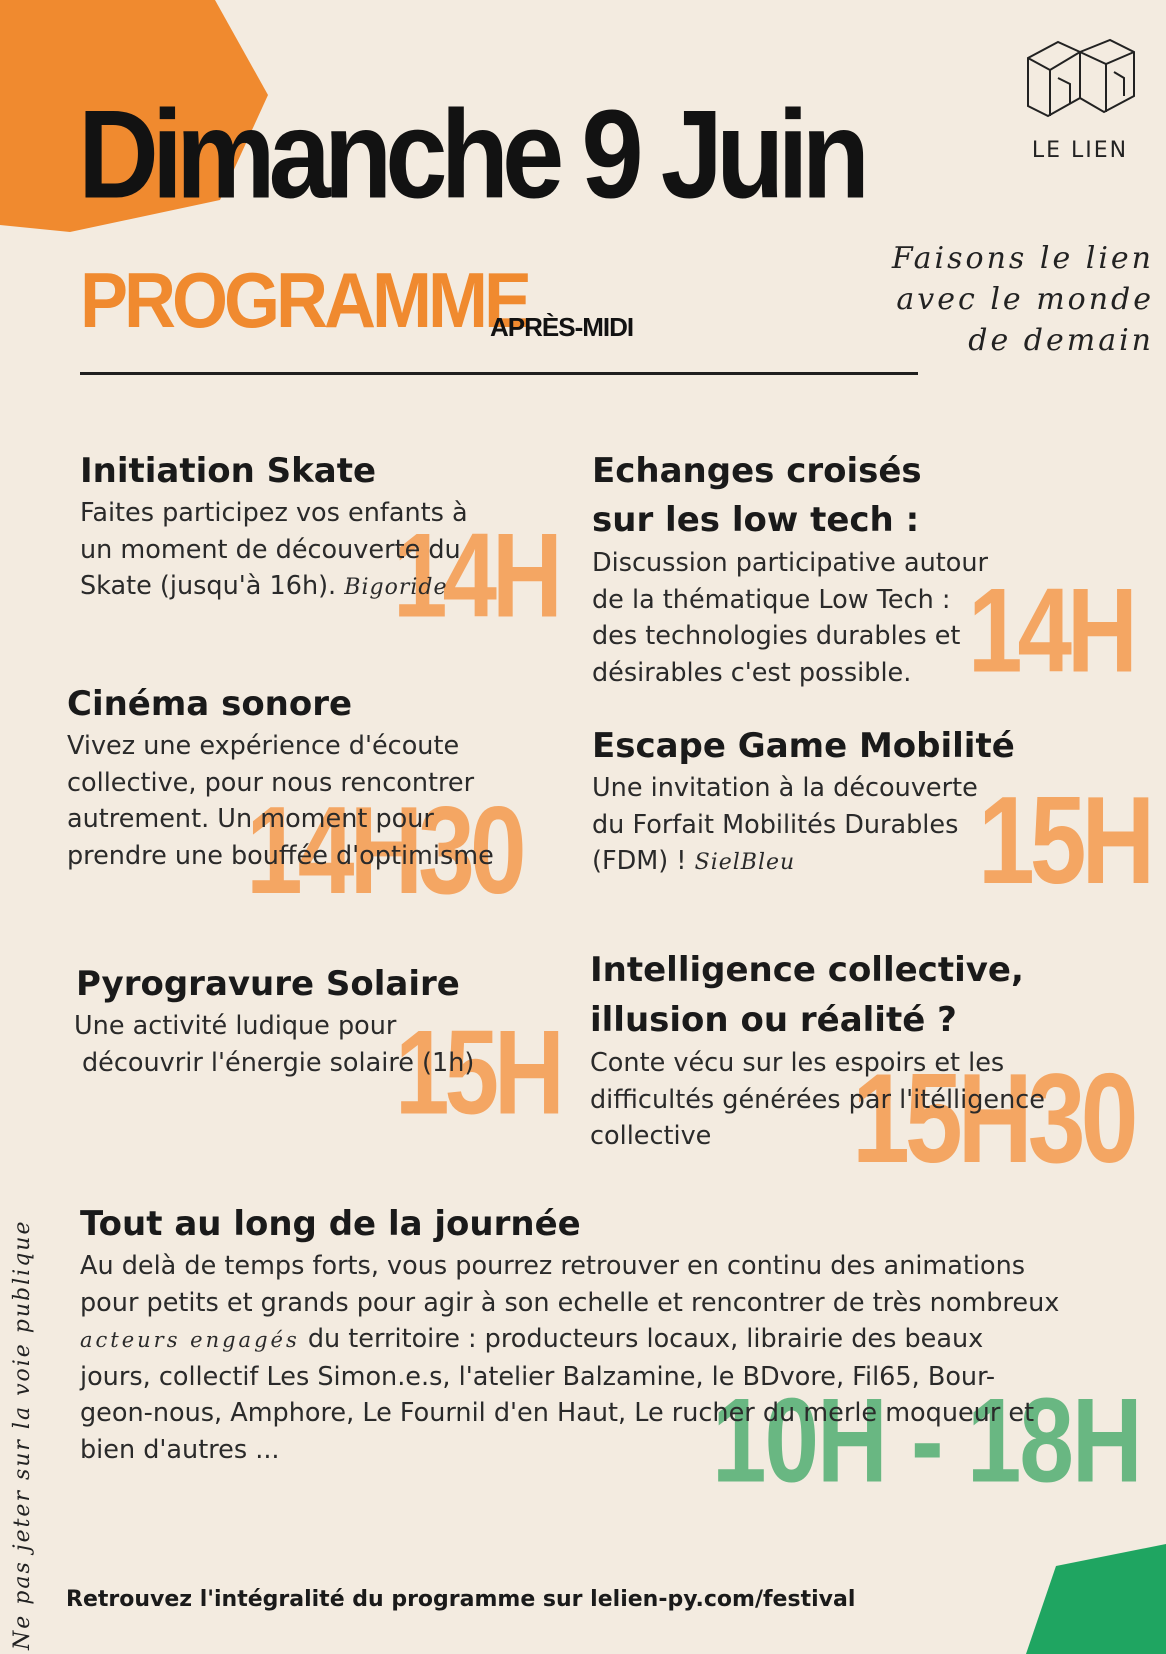 This screenshot has height=1654, width=1166. Describe the element at coordinates (651, 1136) in the screenshot. I see `event-description-line: collective` at that location.